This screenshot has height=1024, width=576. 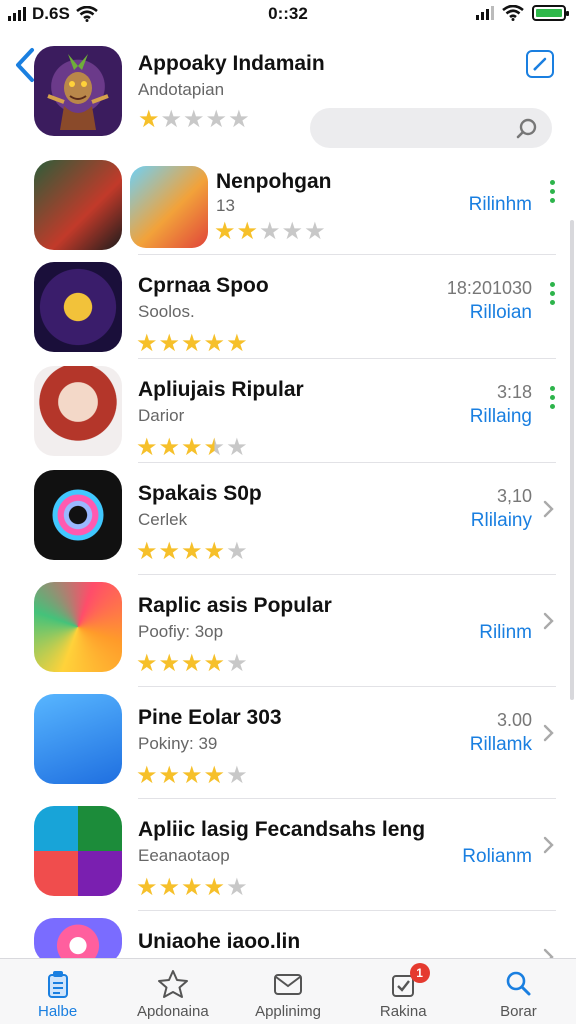 I want to click on scrollbar, so click(x=572, y=460).